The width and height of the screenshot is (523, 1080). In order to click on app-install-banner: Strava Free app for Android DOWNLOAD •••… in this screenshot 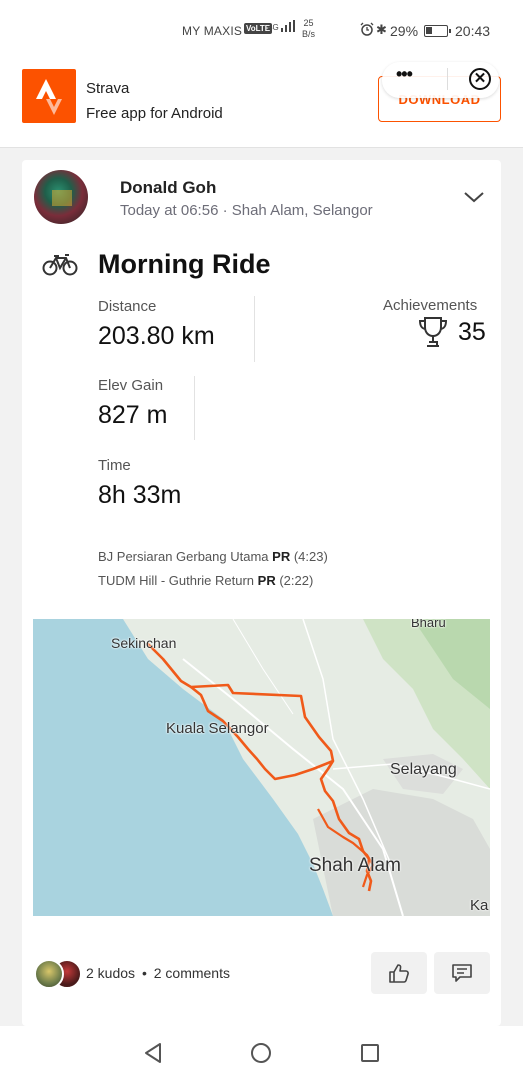, I will do `click(261, 104)`.